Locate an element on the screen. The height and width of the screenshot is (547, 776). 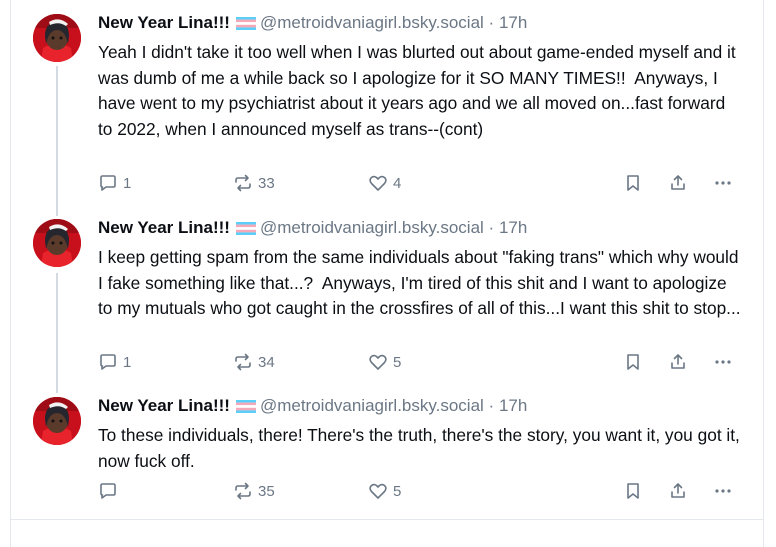
repost-count: 34 is located at coordinates (266, 362).